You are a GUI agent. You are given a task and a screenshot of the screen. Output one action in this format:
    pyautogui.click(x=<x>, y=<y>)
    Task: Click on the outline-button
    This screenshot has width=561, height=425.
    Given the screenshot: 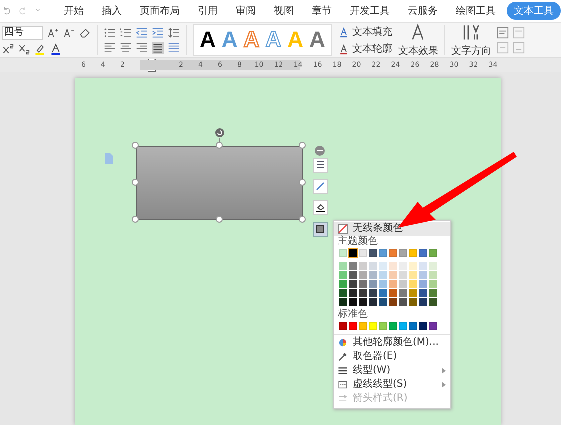 What is the action you would take?
    pyautogui.click(x=320, y=229)
    